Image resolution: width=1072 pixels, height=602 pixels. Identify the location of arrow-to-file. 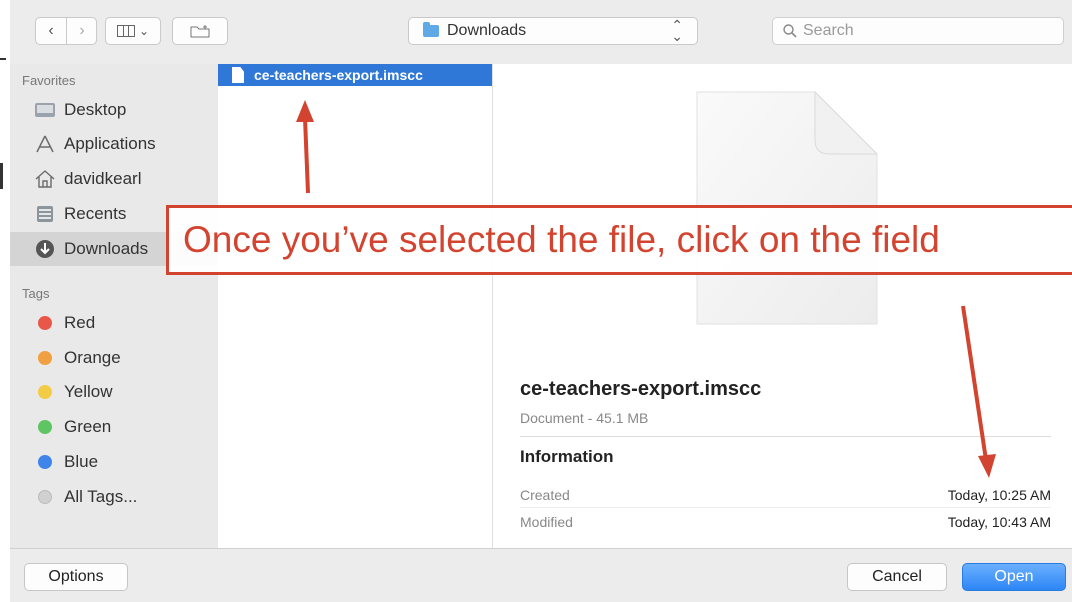
(305, 147).